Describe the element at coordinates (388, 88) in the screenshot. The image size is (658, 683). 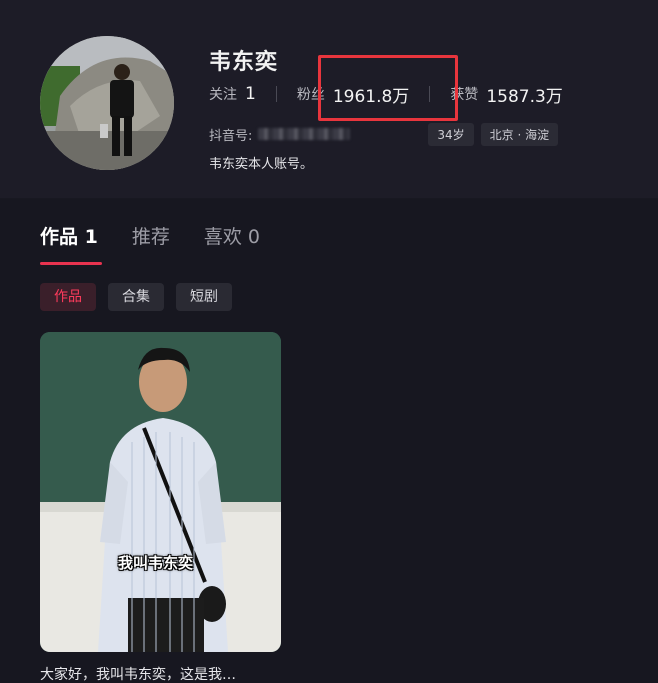
I see `highlight-annotation-box` at that location.